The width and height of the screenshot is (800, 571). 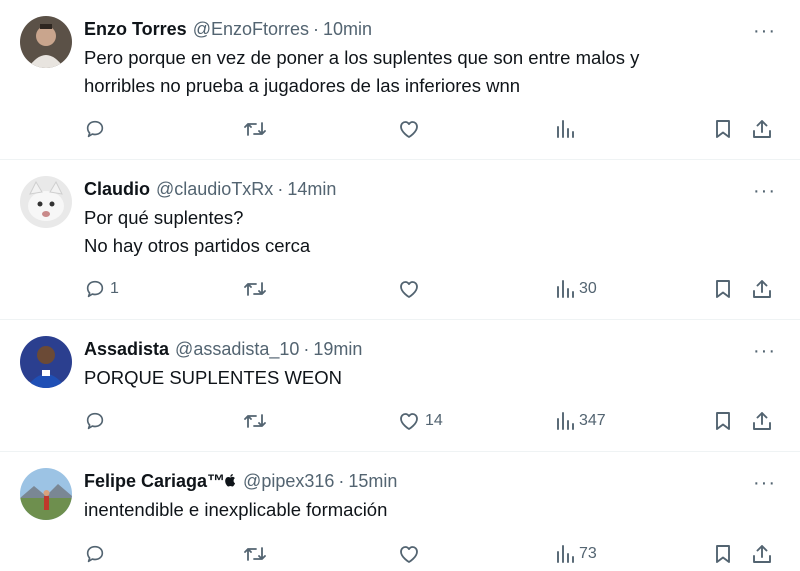 What do you see at coordinates (231, 480) in the screenshot?
I see `apple-icon` at bounding box center [231, 480].